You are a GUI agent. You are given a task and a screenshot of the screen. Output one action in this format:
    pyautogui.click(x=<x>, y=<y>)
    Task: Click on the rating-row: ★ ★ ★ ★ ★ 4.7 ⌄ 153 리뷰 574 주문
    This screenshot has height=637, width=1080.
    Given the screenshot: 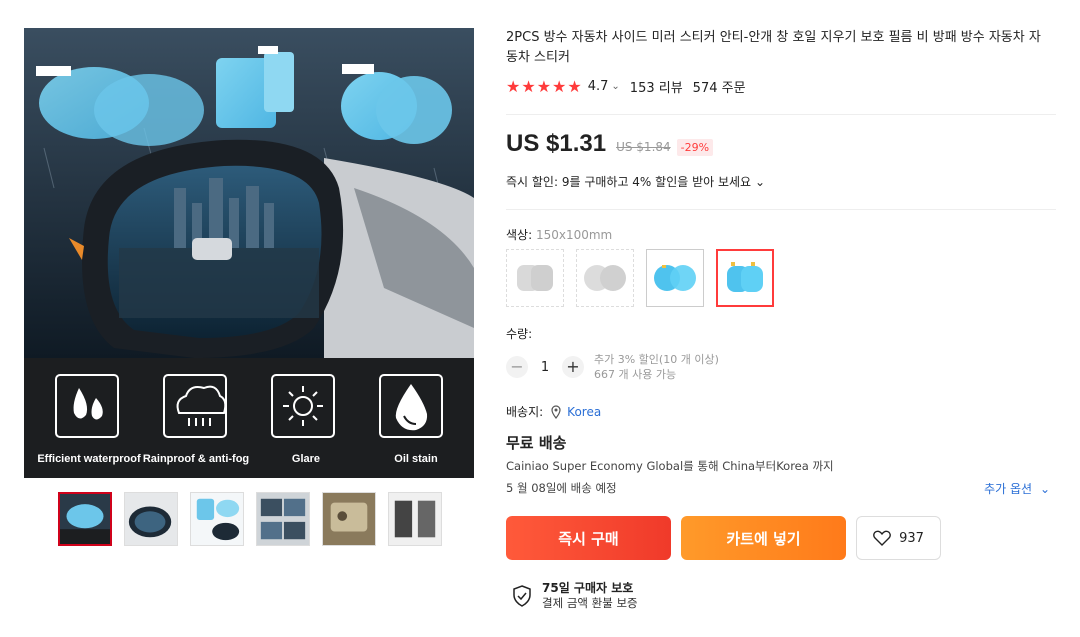 What is the action you would take?
    pyautogui.click(x=781, y=86)
    